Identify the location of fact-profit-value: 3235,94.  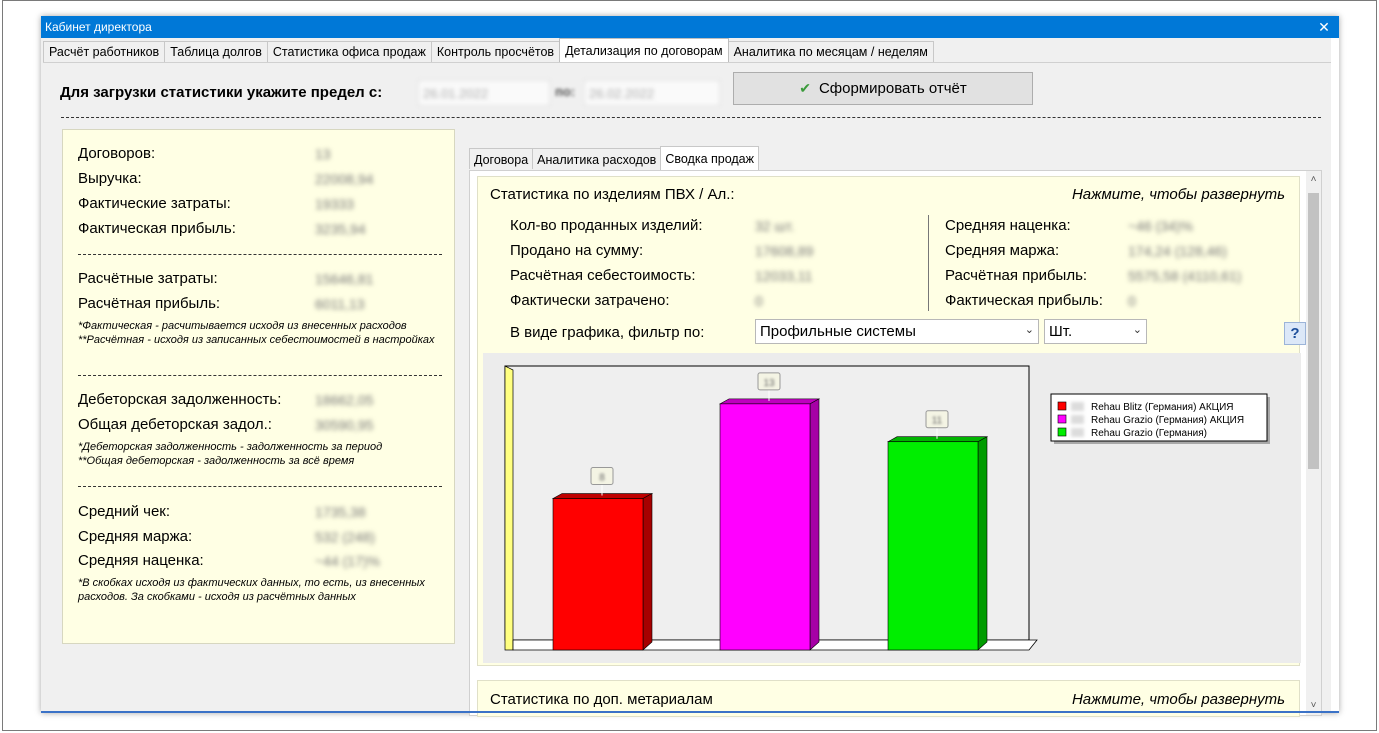
(340, 229).